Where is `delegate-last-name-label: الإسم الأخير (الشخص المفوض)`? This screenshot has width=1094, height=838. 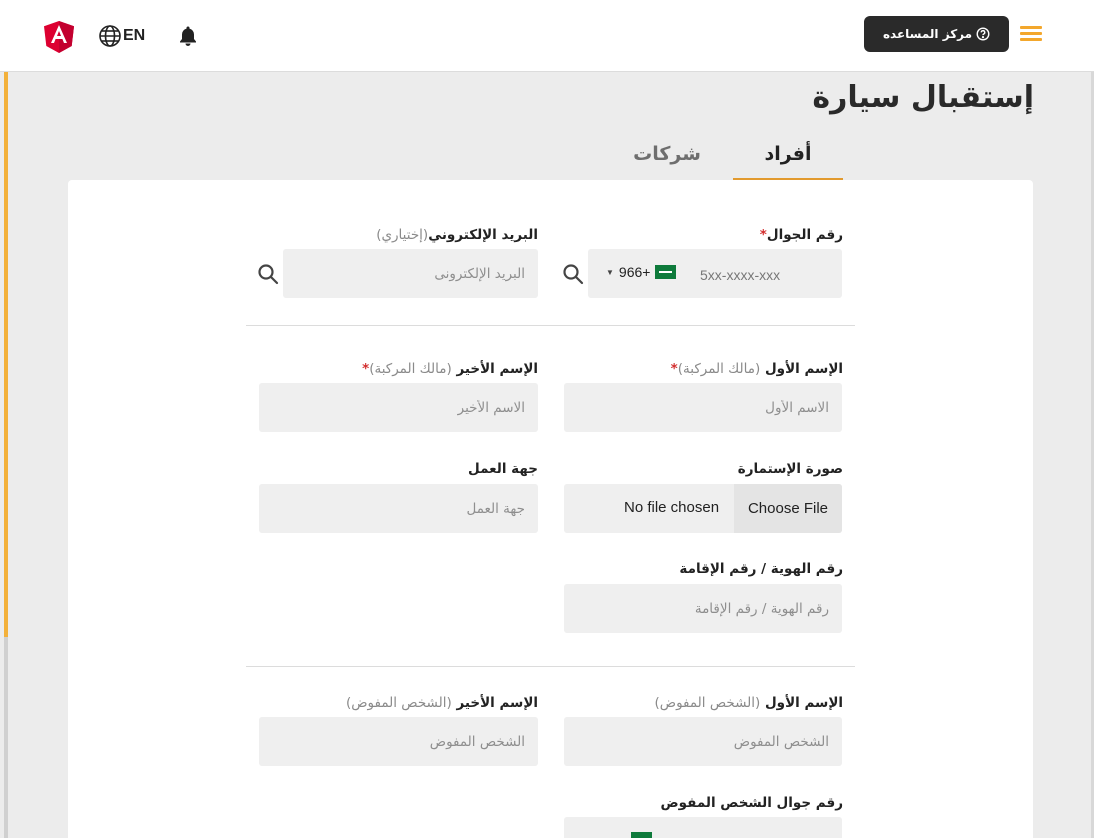 delegate-last-name-label: الإسم الأخير (الشخص المفوض) is located at coordinates (441, 703).